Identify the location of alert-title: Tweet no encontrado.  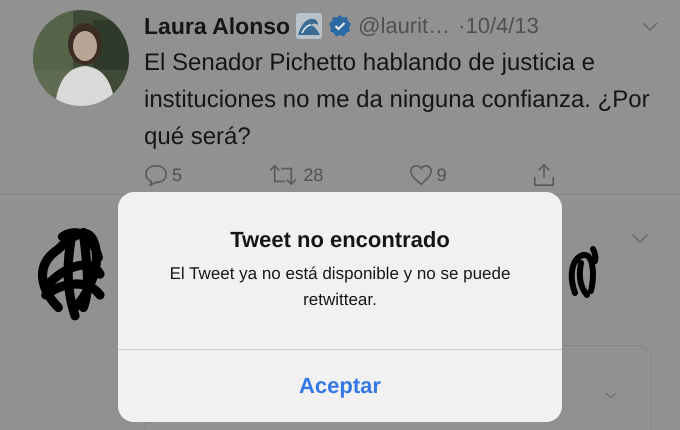
(340, 240).